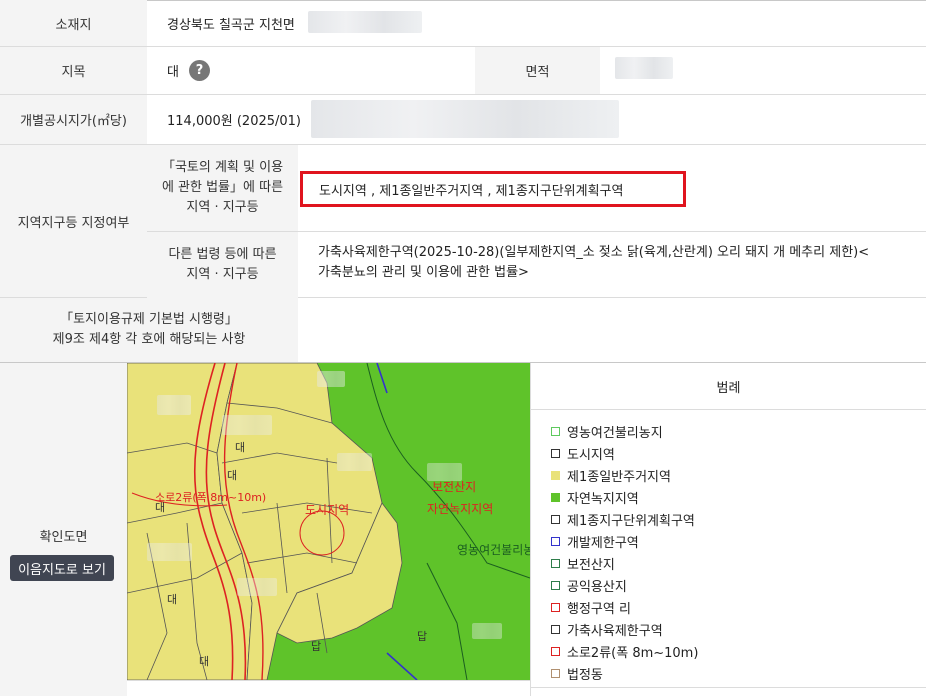 This screenshot has width=926, height=696. I want to click on legend-item: 법정동, so click(577, 673).